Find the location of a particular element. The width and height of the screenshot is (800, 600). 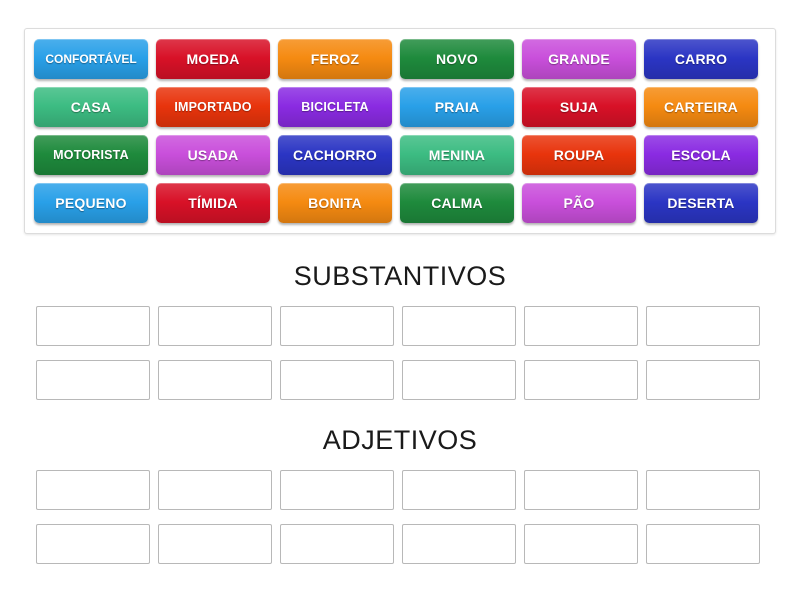

word-tile: ROUPA is located at coordinates (579, 155).